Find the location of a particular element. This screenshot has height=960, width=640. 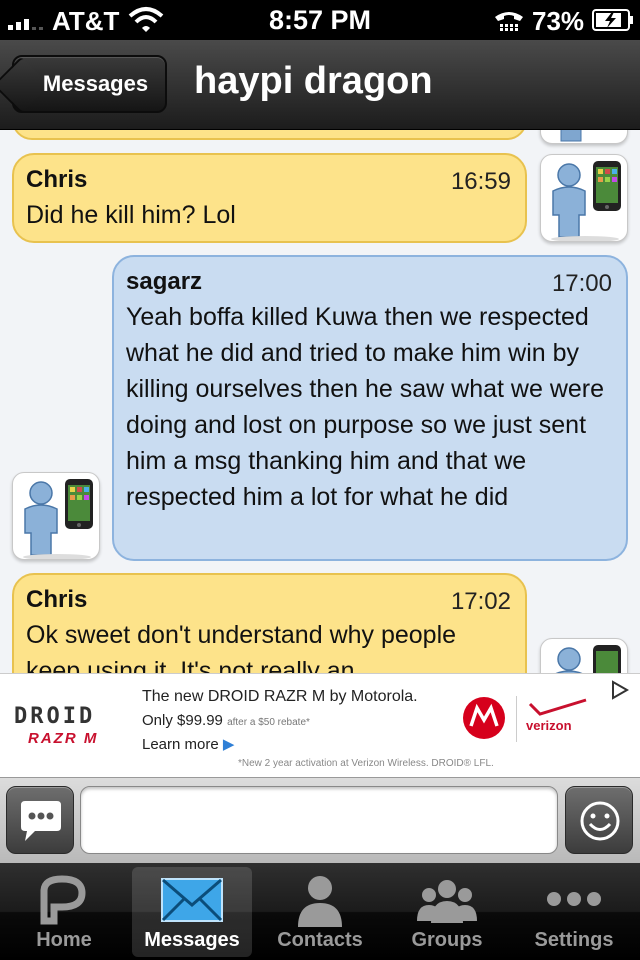

tab-contacts: Contacts is located at coordinates (320, 912).